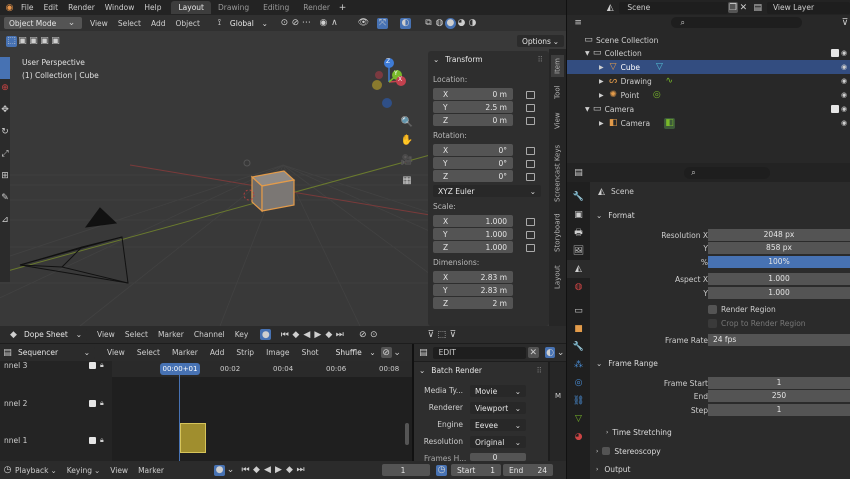 This screenshot has height=479, width=850. I want to click on format-section-header: ⌄ Format, so click(720, 215).